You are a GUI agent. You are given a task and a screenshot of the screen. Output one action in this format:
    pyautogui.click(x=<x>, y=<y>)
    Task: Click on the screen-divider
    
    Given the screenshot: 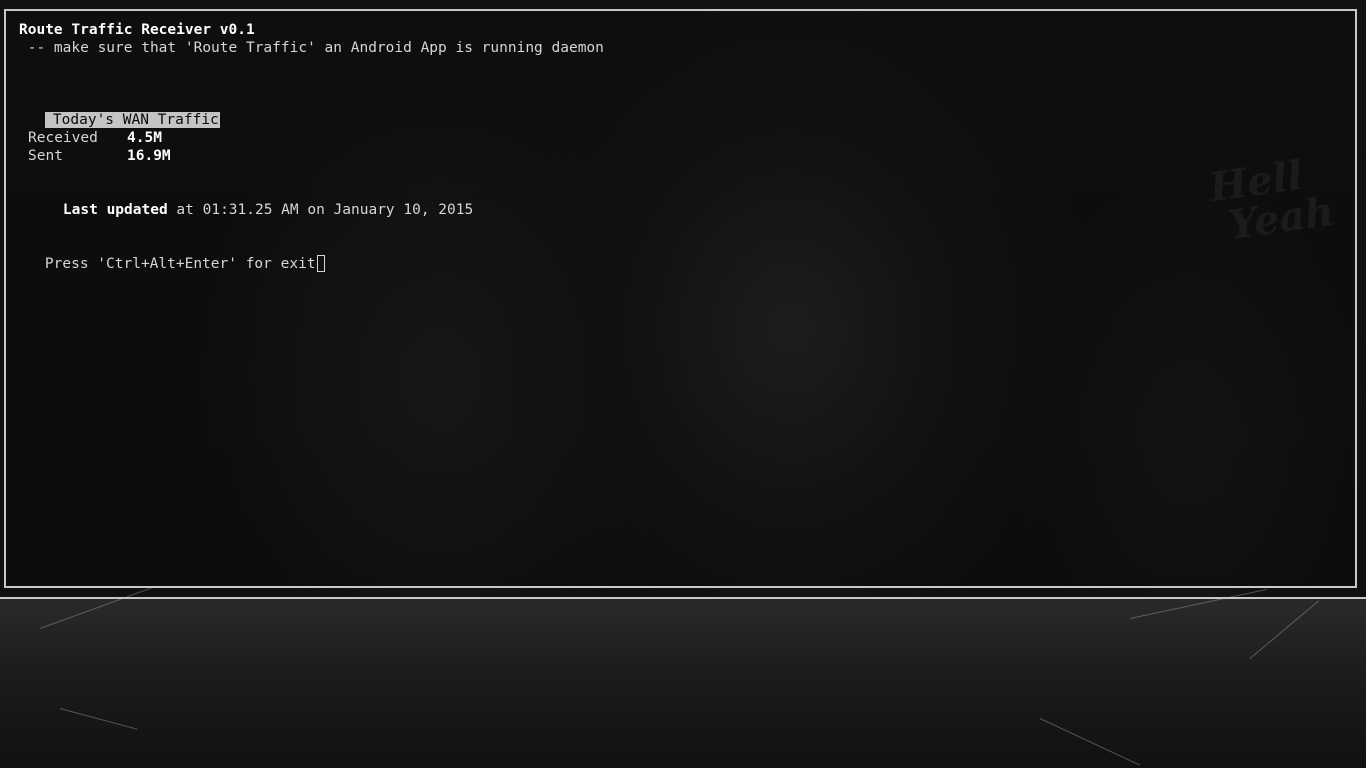 What is the action you would take?
    pyautogui.click(x=683, y=598)
    